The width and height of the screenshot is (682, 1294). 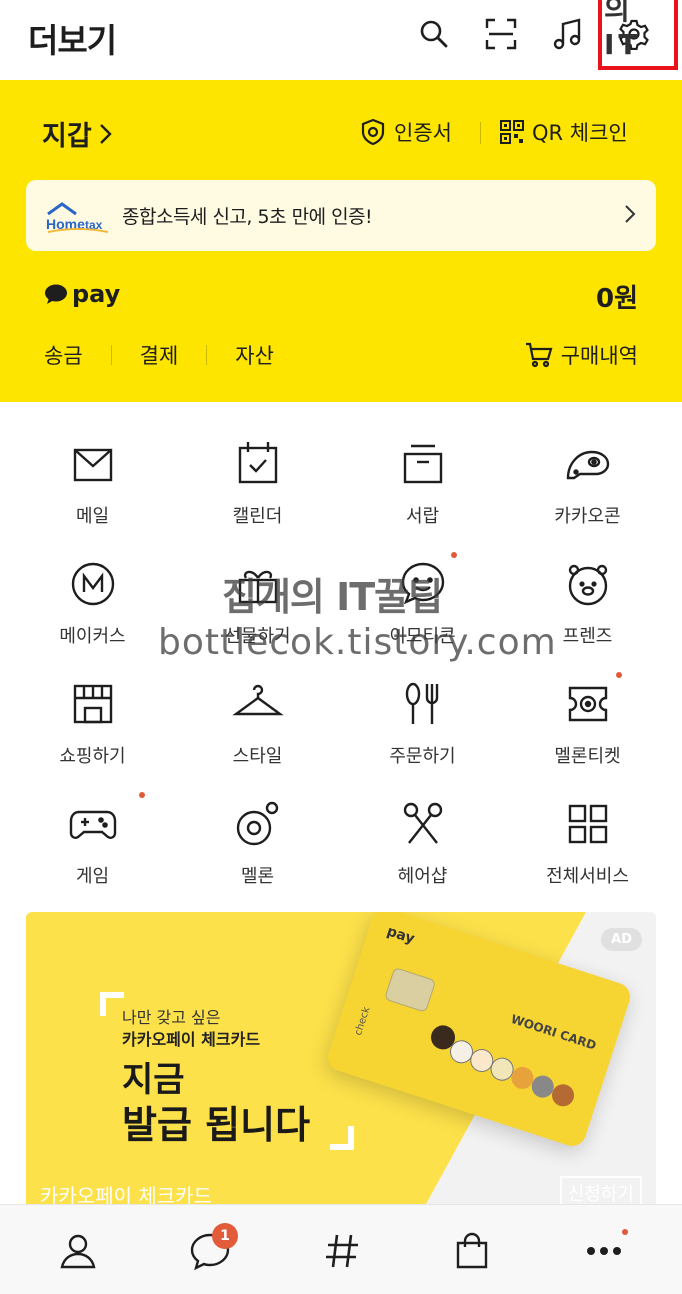 I want to click on banner-text: 종합소득세 신고, 5초 만에 인증!, so click(x=247, y=217).